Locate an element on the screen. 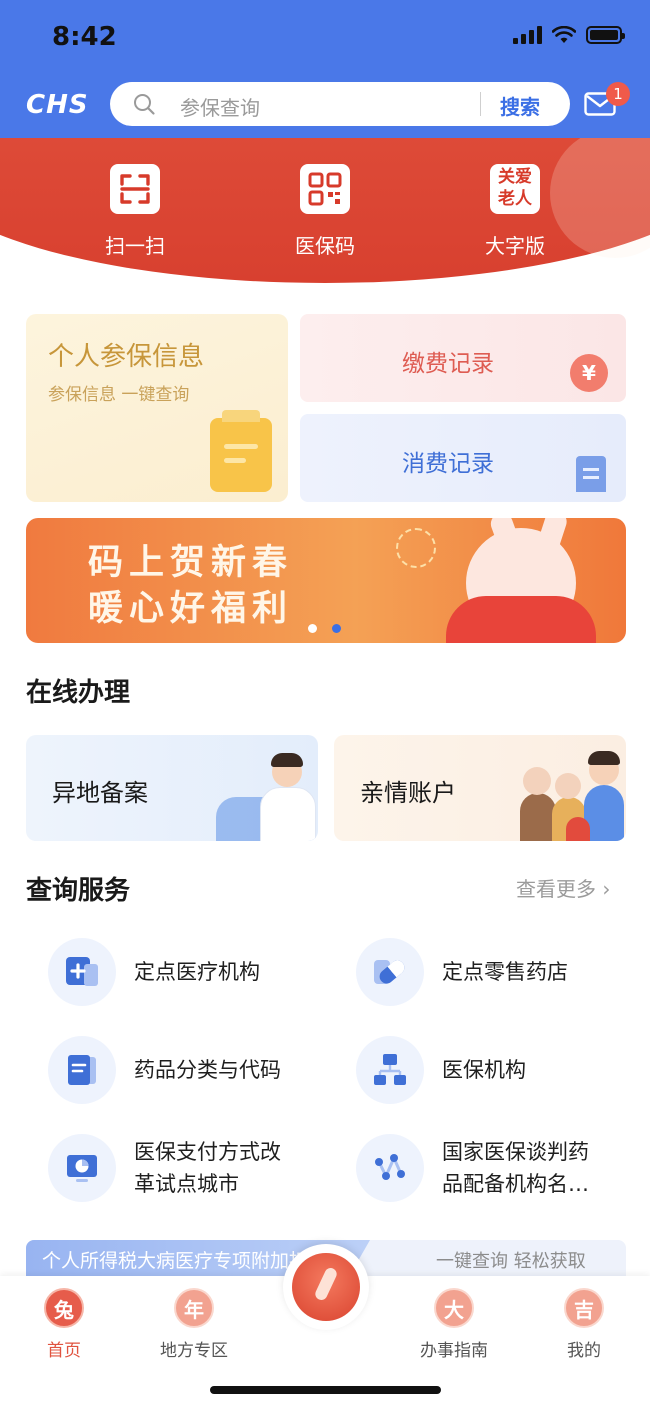 This screenshot has height=1407, width=650. family-account-card: 亲情账户 is located at coordinates (480, 788).